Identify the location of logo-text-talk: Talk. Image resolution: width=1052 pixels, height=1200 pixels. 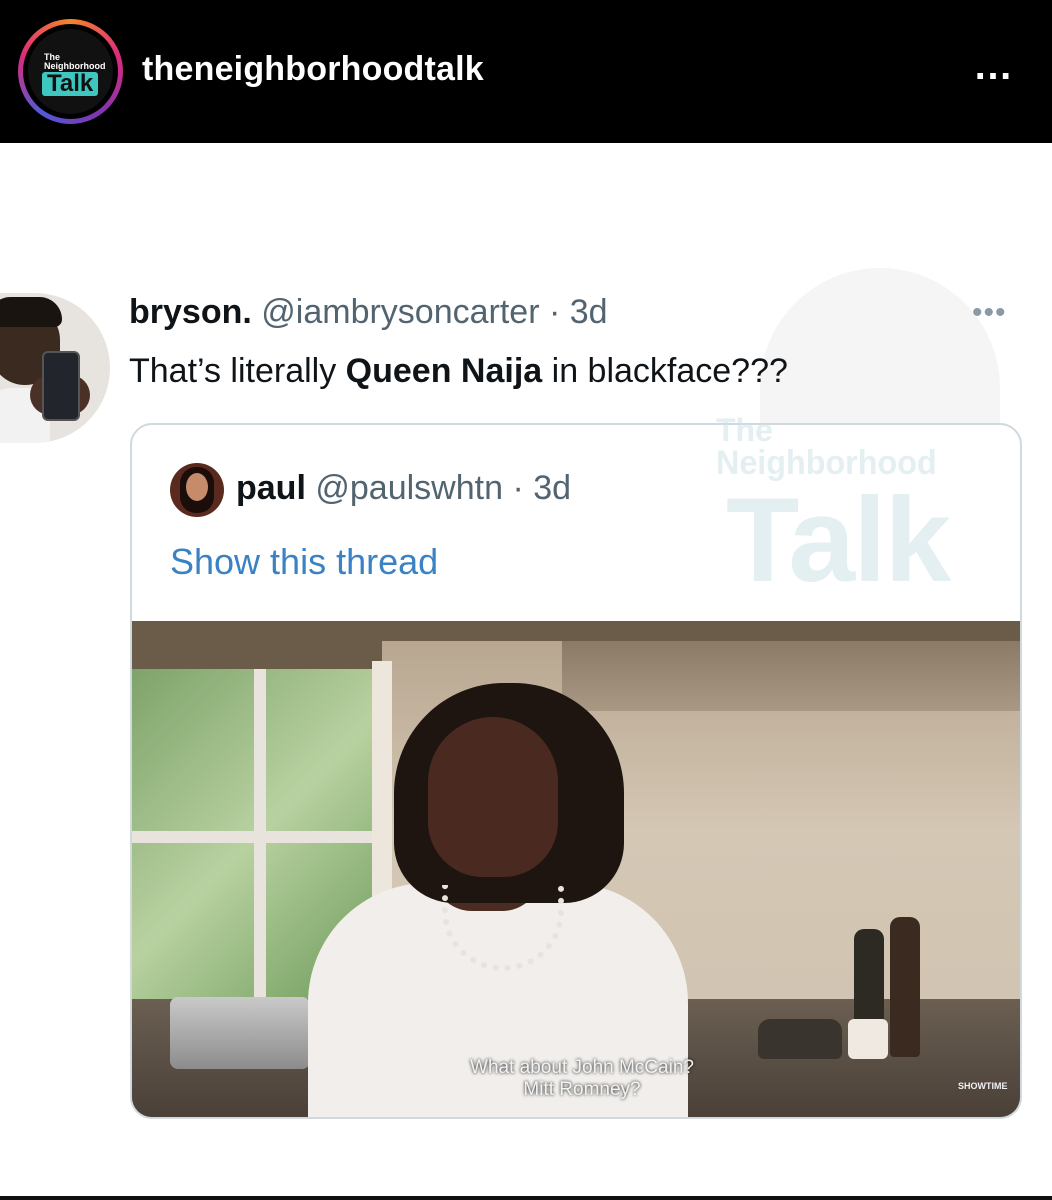
(70, 84).